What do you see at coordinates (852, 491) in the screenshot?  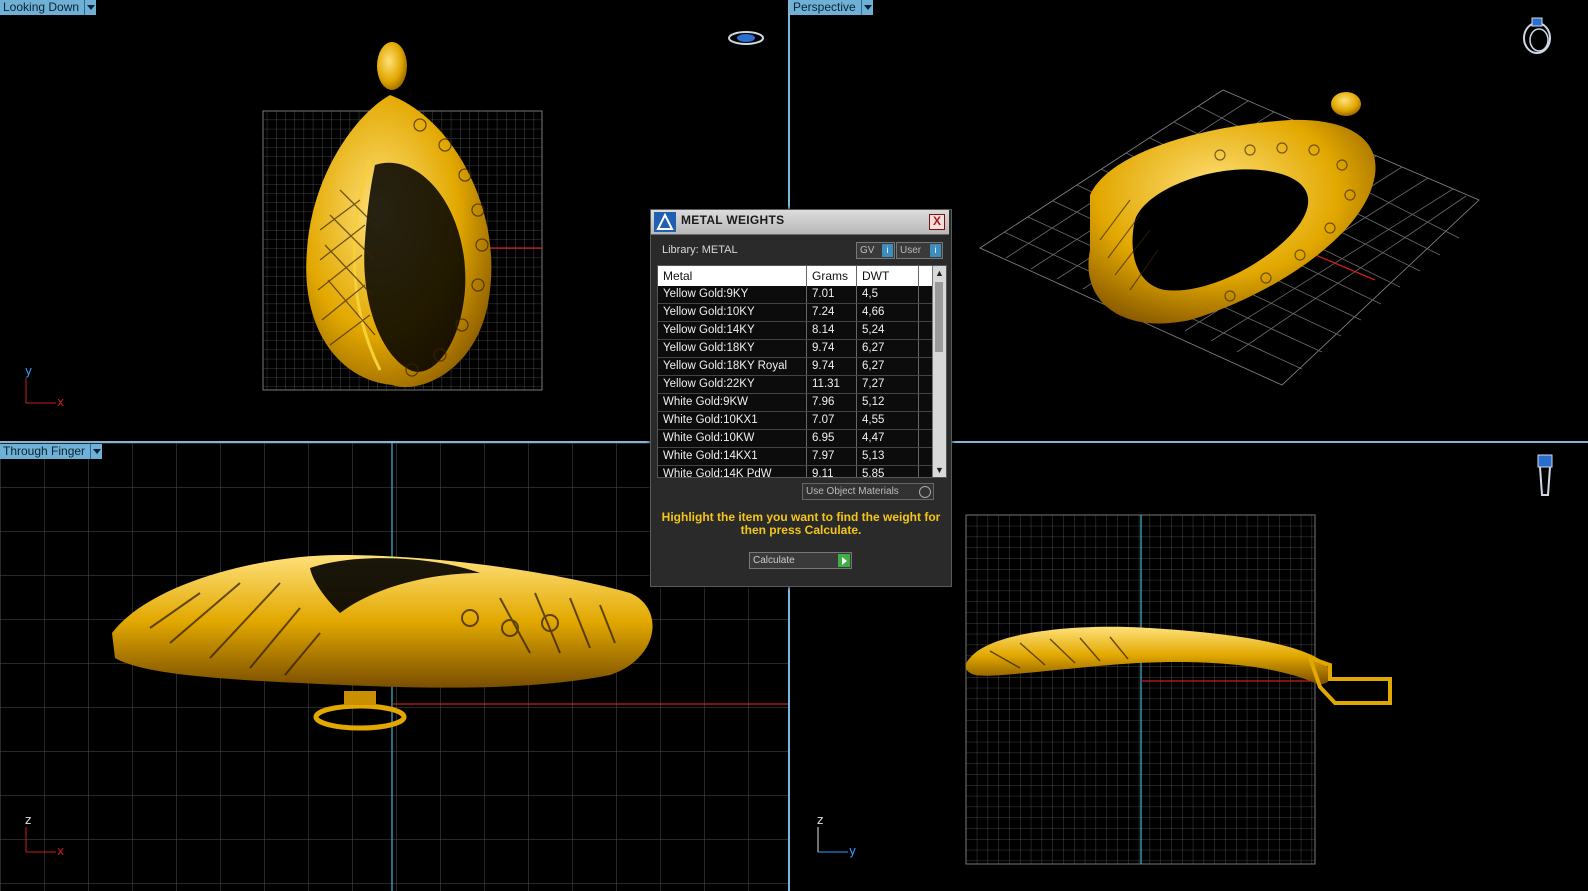 I see `use-object-materials-label: Use Object Materials` at bounding box center [852, 491].